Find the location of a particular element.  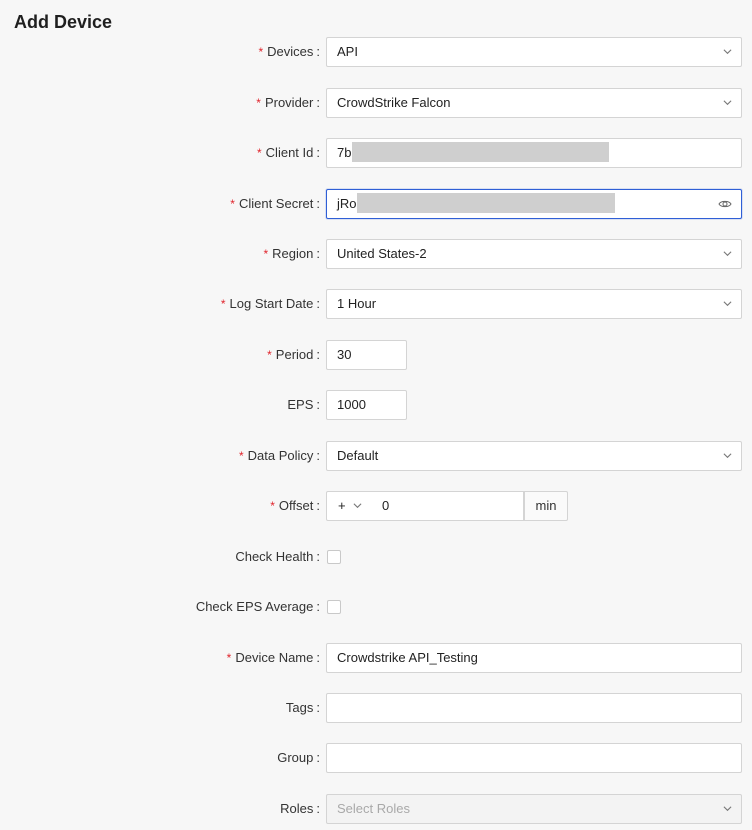

tags-row: Tags: is located at coordinates (376, 708).